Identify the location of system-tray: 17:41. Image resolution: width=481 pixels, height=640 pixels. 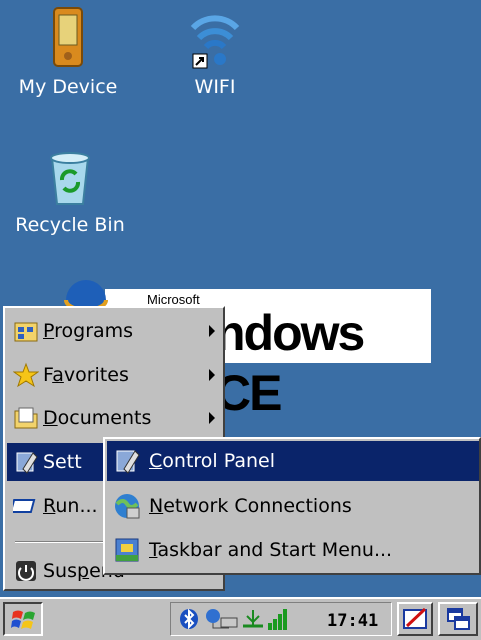
(281, 619).